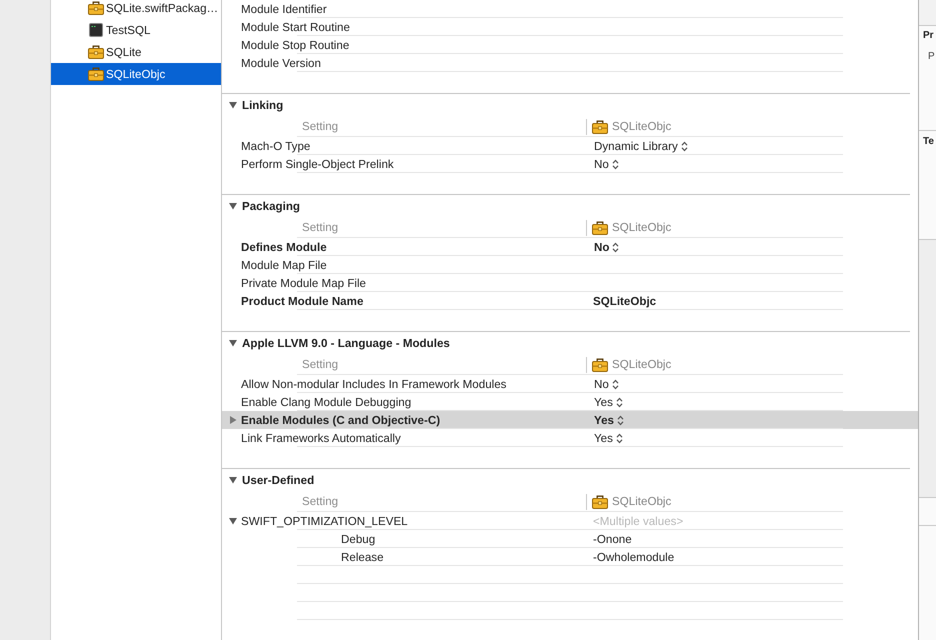 Image resolution: width=936 pixels, height=640 pixels. I want to click on target-item: SQLiteObjc, so click(136, 74).